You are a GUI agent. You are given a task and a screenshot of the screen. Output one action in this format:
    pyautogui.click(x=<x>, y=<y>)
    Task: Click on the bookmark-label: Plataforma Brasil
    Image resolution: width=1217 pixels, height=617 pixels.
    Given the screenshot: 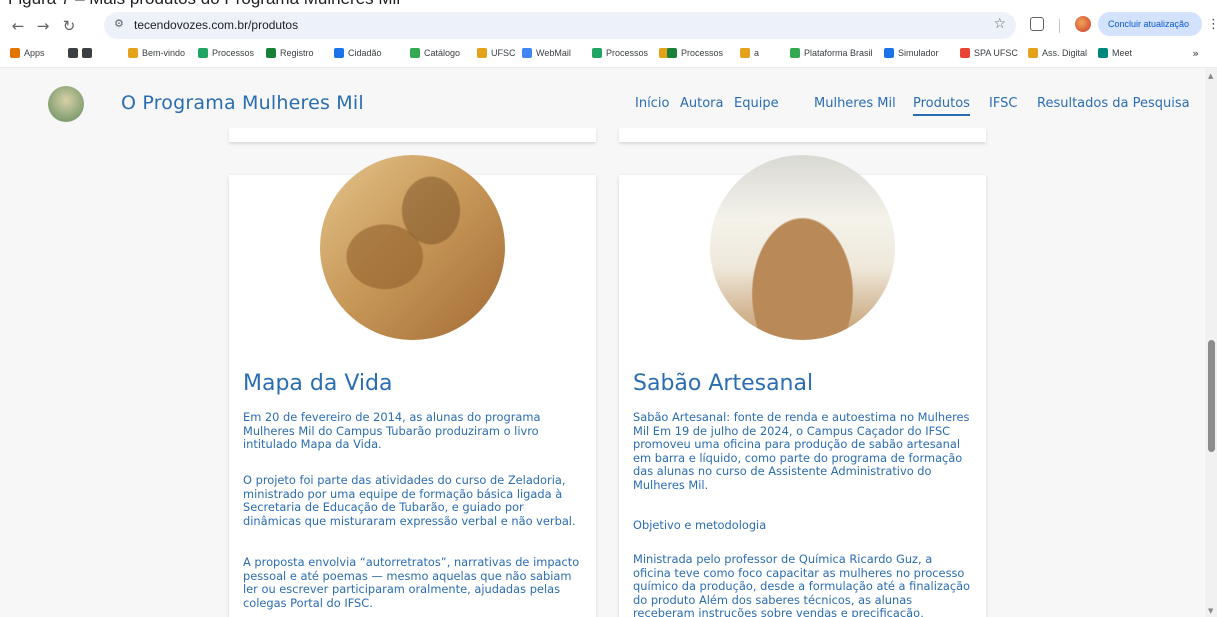 What is the action you would take?
    pyautogui.click(x=838, y=53)
    